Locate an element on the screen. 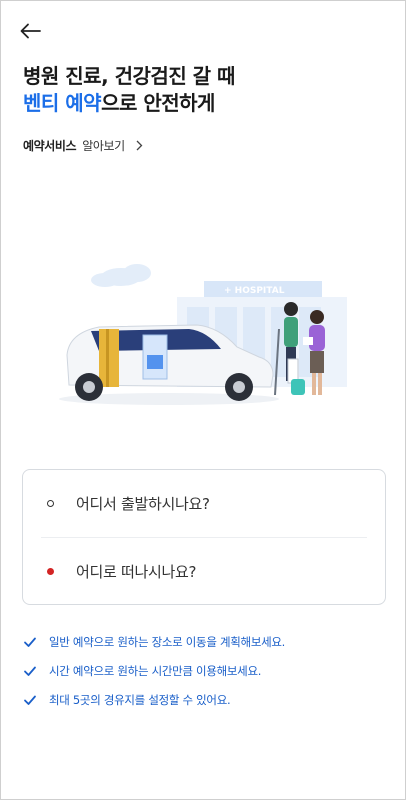  feature-text: 일반 예약으로 원하는 장소로 이동을 계획해보세요. is located at coordinates (167, 641).